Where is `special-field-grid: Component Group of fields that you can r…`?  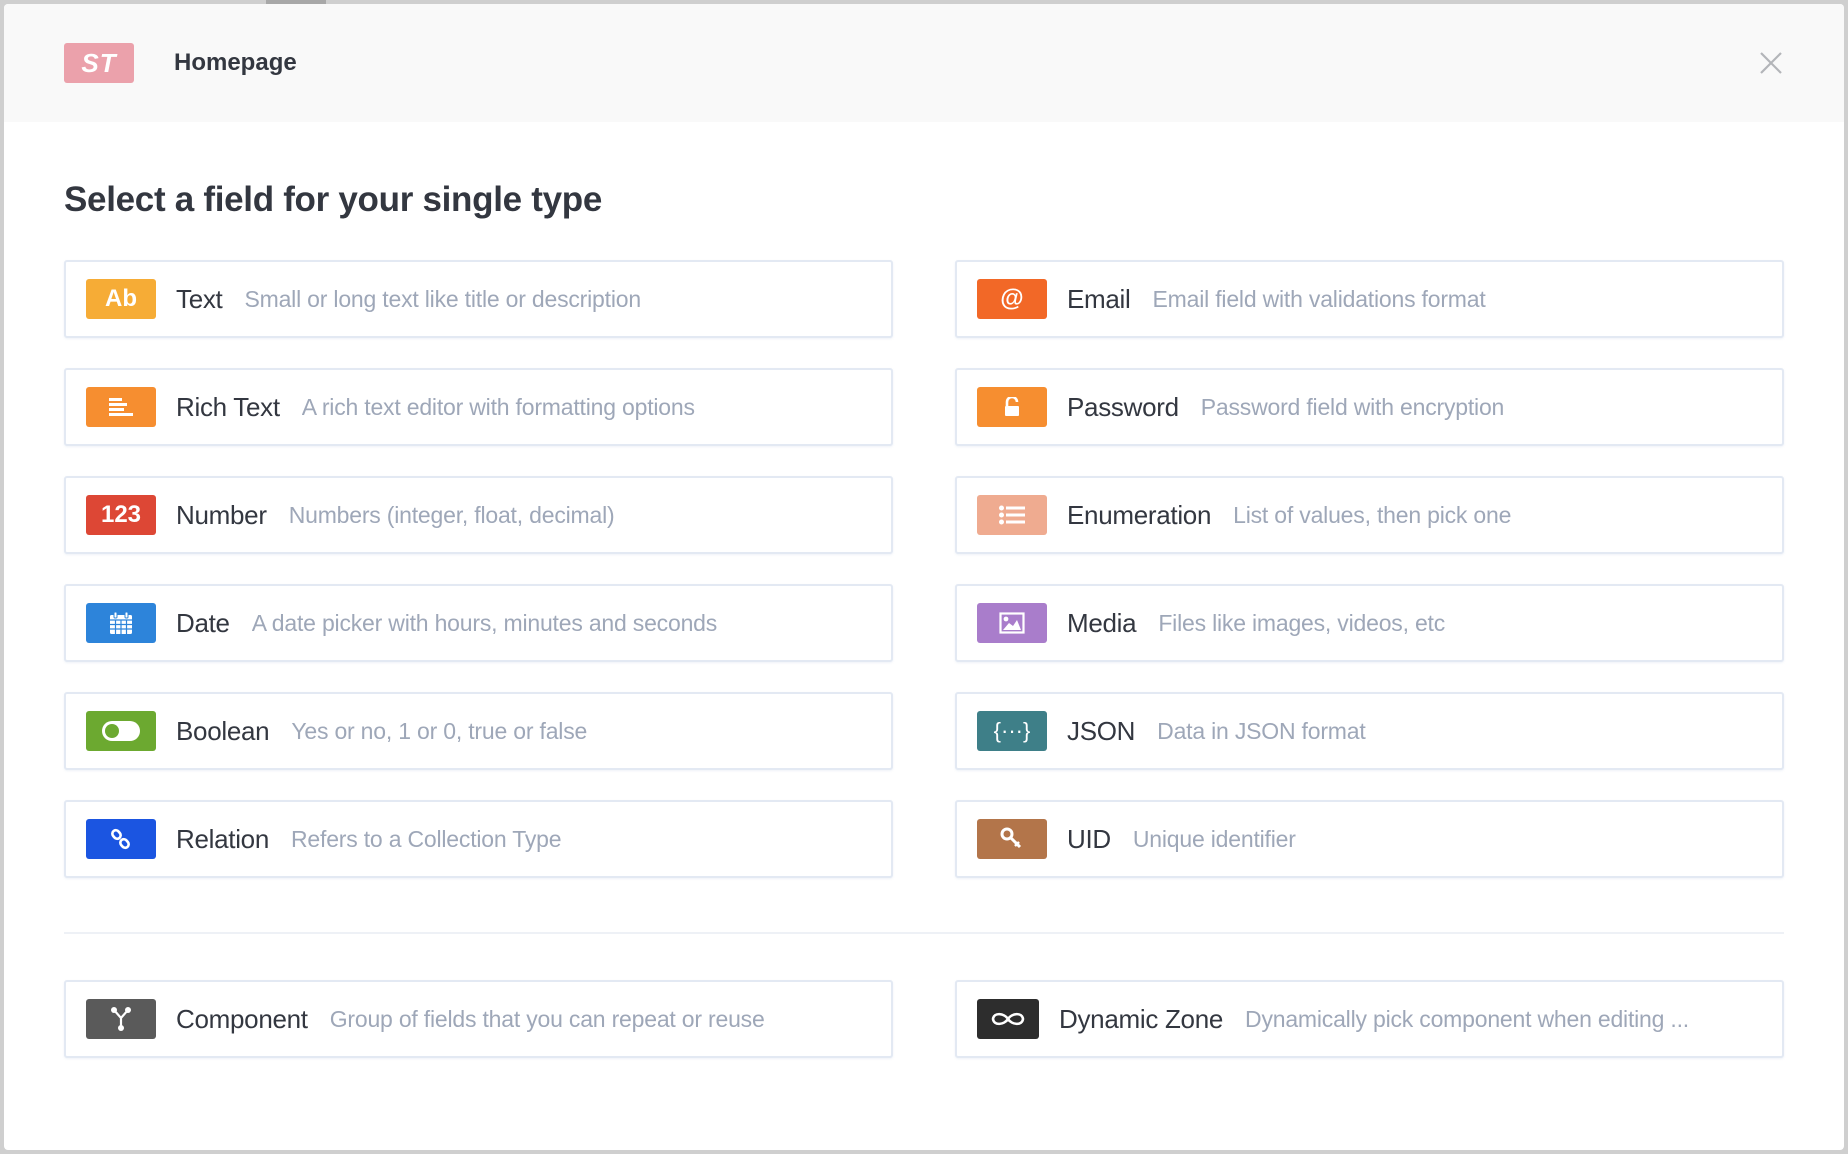
special-field-grid: Component Group of fields that you can r… is located at coordinates (924, 1019).